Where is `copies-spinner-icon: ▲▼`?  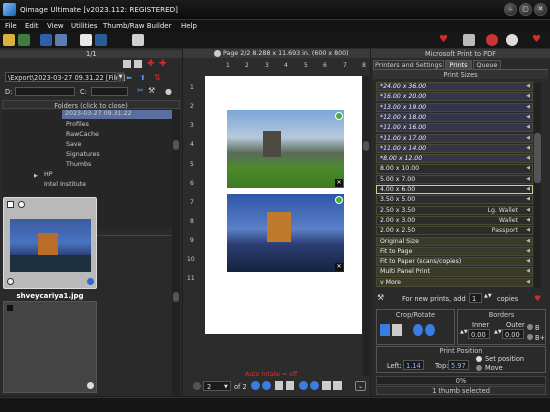 copies-spinner-icon: ▲▼ is located at coordinates (488, 296).